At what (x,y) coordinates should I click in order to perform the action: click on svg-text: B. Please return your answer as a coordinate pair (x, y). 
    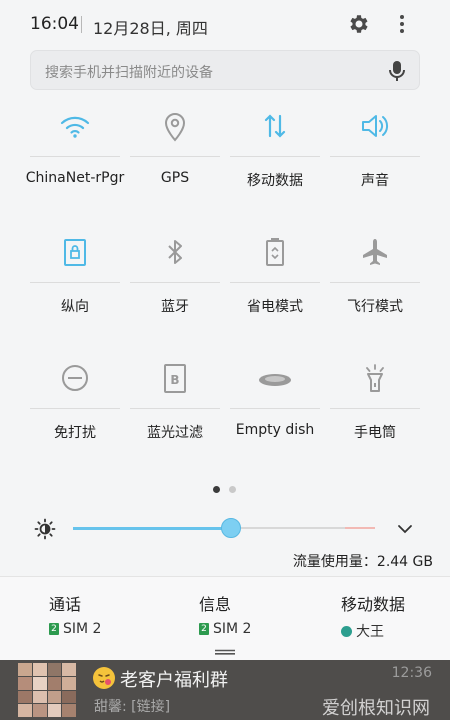
    Looking at the image, I should click on (174, 380).